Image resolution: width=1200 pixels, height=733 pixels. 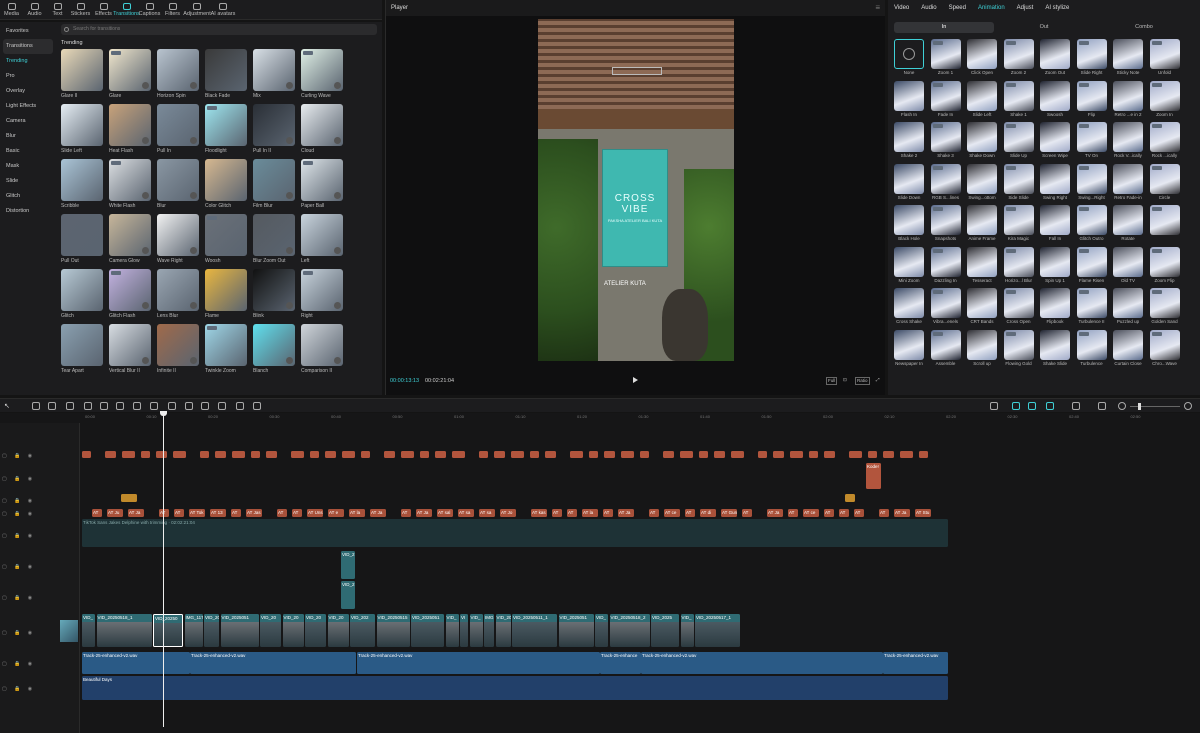 What do you see at coordinates (1018, 141) in the screenshot?
I see `animation-item: Slide Up` at bounding box center [1018, 141].